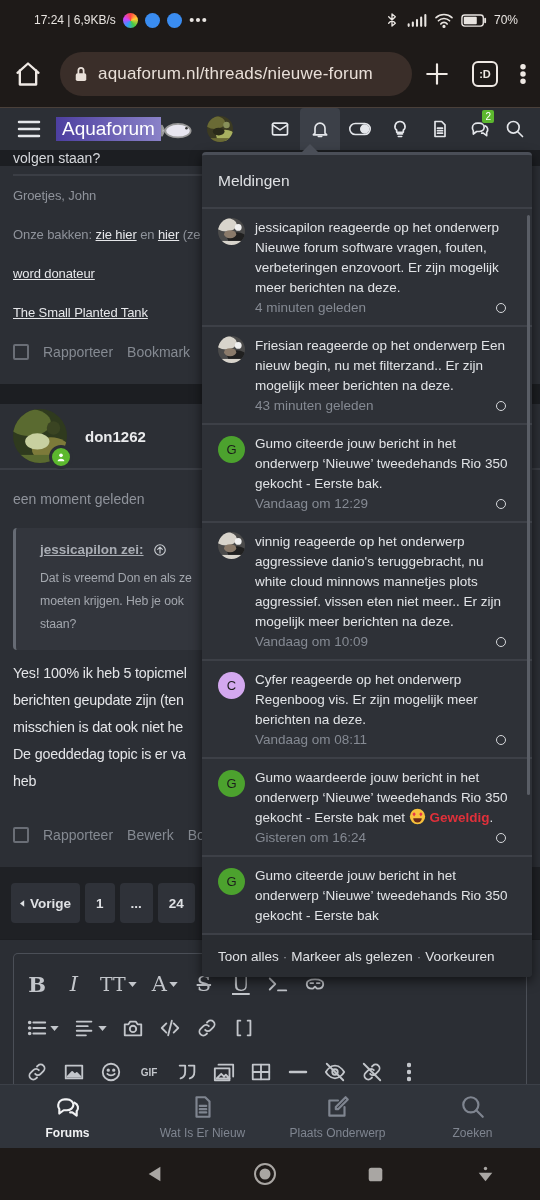  I want to click on text-color-button: A, so click(164, 984).